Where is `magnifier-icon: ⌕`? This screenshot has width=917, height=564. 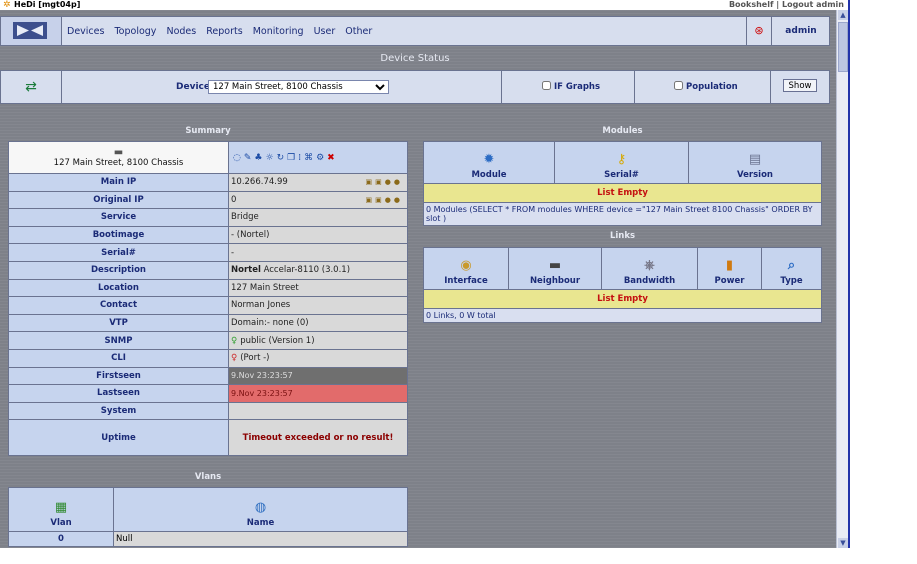 magnifier-icon: ⌕ is located at coordinates (791, 265).